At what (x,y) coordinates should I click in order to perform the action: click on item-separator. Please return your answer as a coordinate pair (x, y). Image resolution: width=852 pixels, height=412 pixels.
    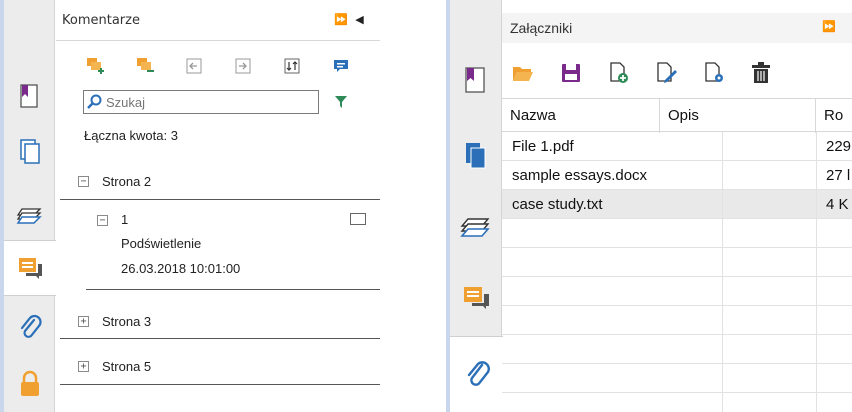
    Looking at the image, I should click on (233, 289).